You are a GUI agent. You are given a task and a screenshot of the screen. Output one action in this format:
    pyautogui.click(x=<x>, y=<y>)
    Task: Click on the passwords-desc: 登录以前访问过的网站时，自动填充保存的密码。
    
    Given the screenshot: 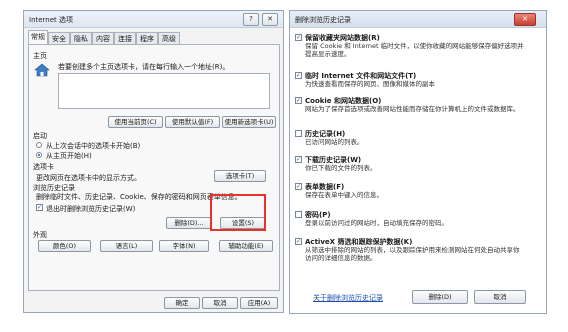 What is the action you would take?
    pyautogui.click(x=376, y=223)
    